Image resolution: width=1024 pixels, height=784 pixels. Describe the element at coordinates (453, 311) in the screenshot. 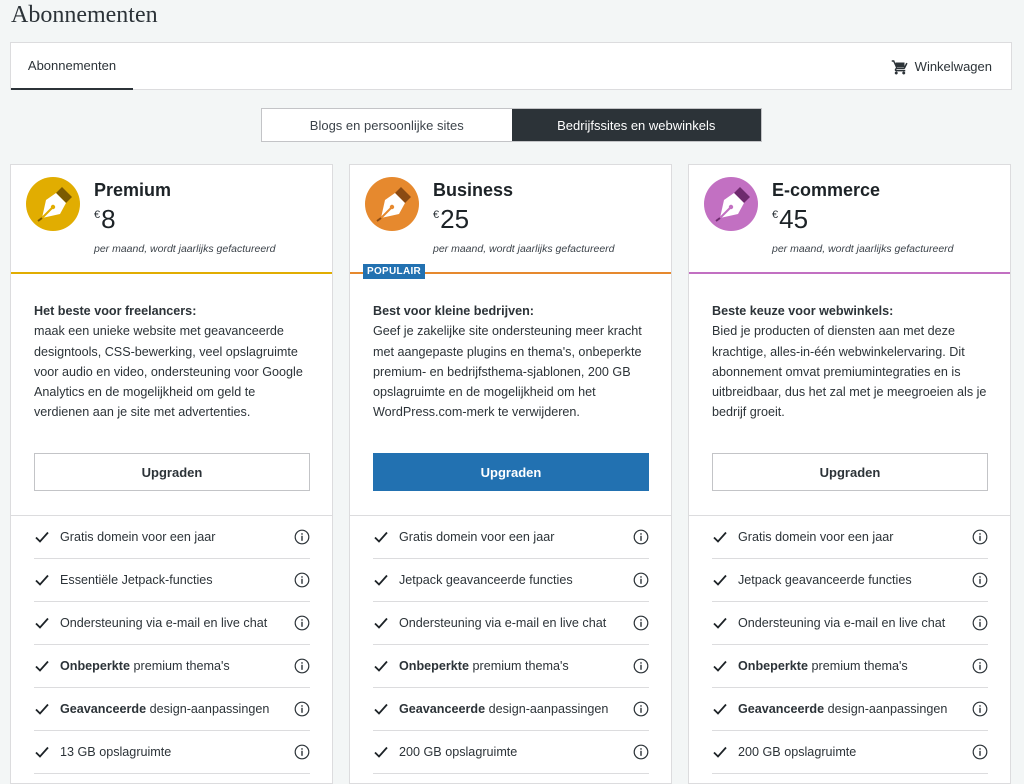

I see `plan-description-title: Best voor kleine bedrijven:` at that location.